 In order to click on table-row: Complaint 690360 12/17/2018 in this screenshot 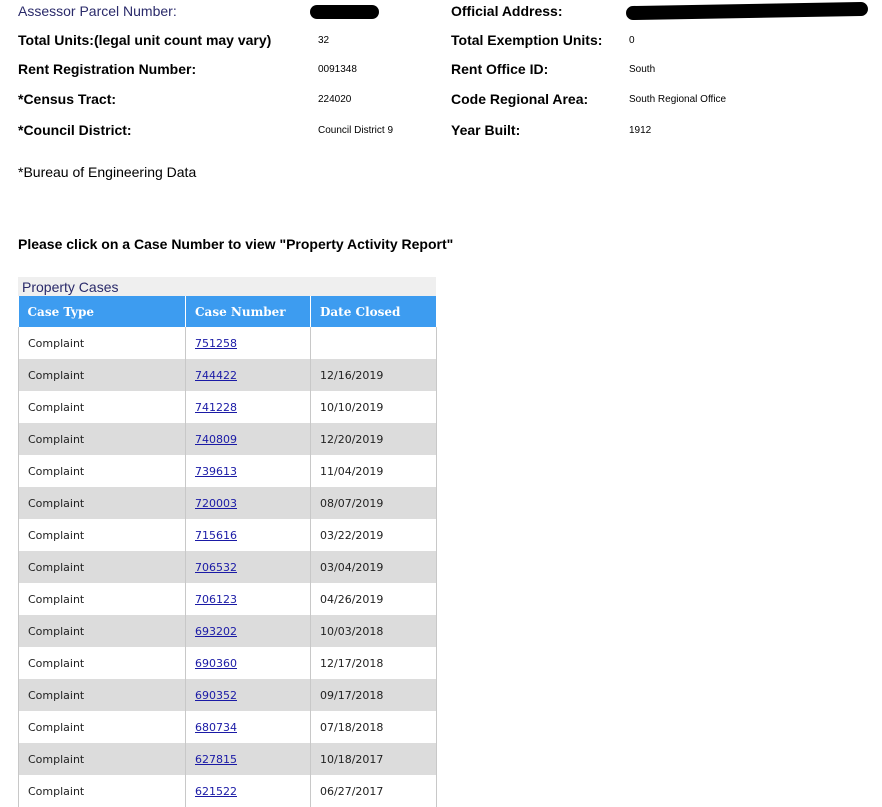, I will do `click(227, 663)`.